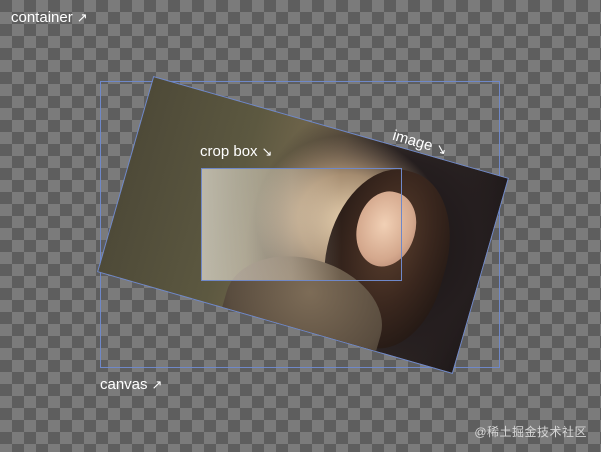  Describe the element at coordinates (301, 224) in the screenshot. I see `crop-box` at that location.